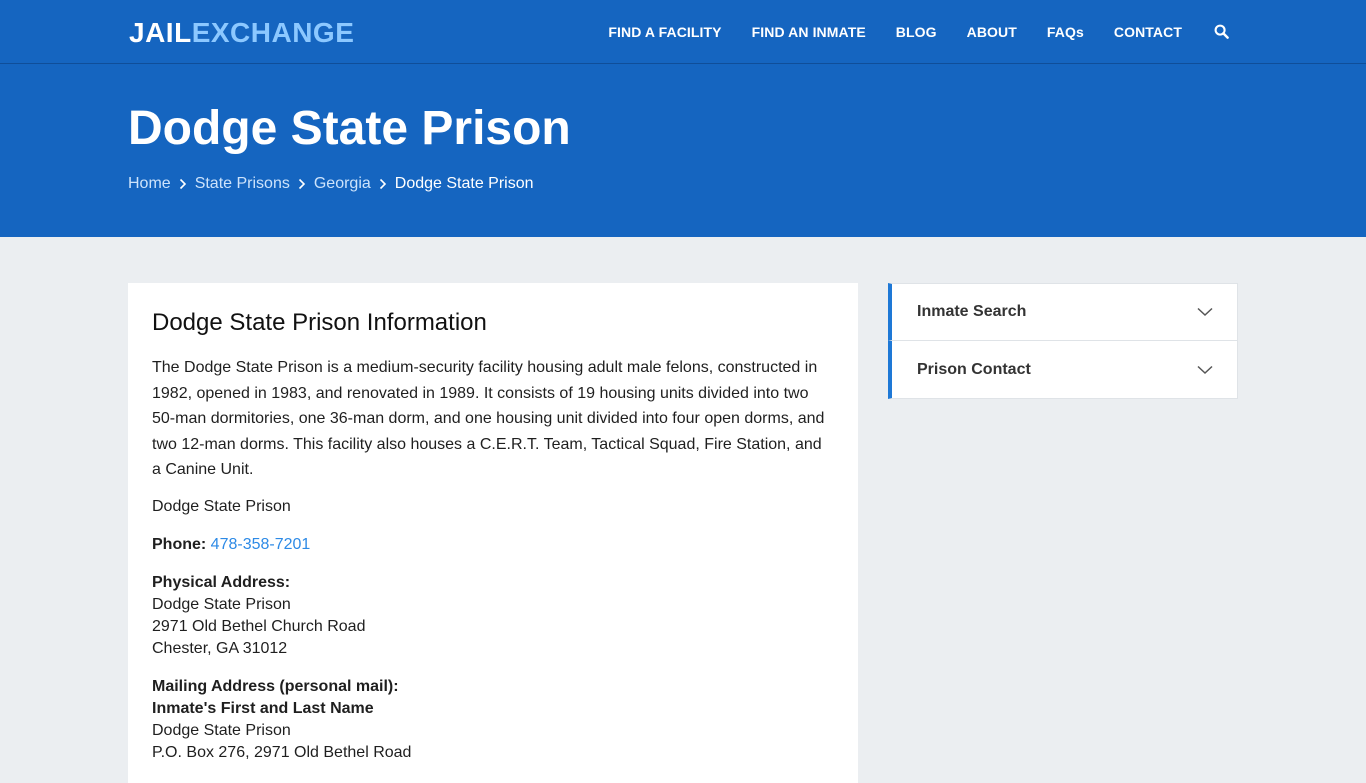 The width and height of the screenshot is (1366, 783). I want to click on address-line: 2971 Old Bethel Church Road, so click(259, 626).